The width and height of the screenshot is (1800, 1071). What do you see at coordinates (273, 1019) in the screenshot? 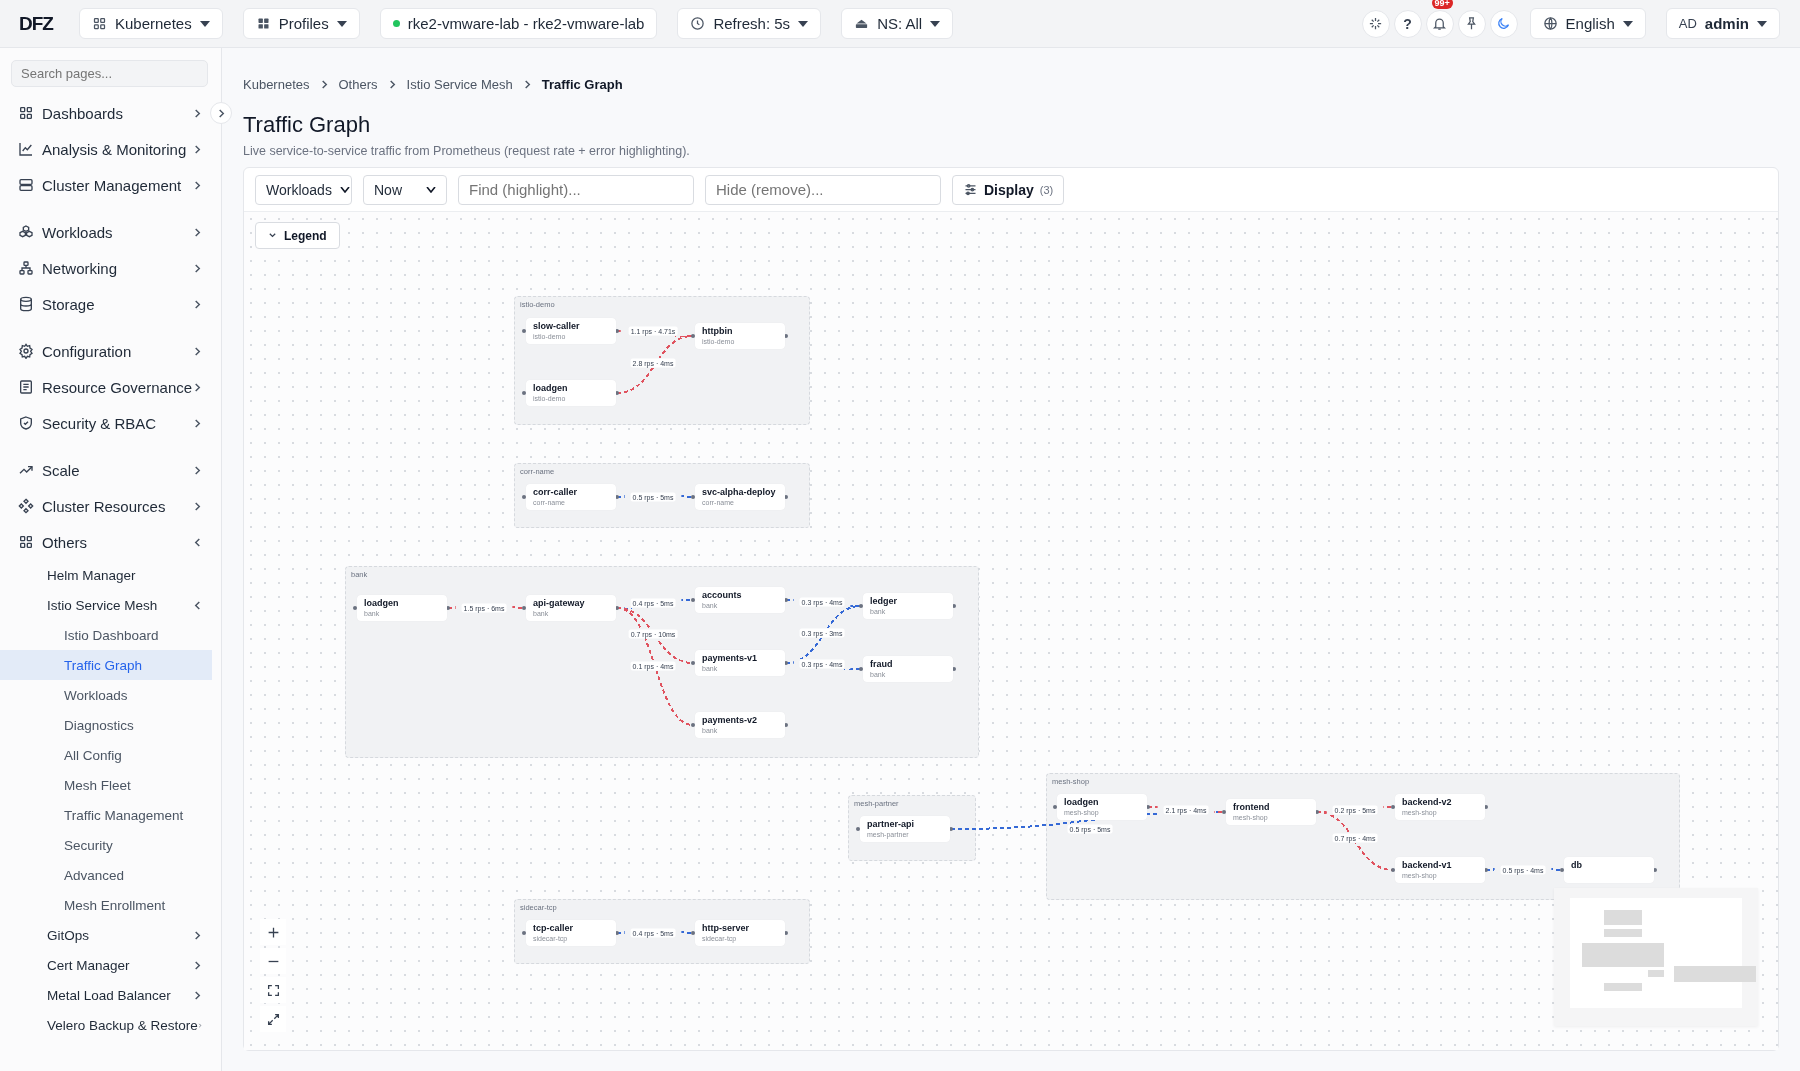
I see `expand-icon` at bounding box center [273, 1019].